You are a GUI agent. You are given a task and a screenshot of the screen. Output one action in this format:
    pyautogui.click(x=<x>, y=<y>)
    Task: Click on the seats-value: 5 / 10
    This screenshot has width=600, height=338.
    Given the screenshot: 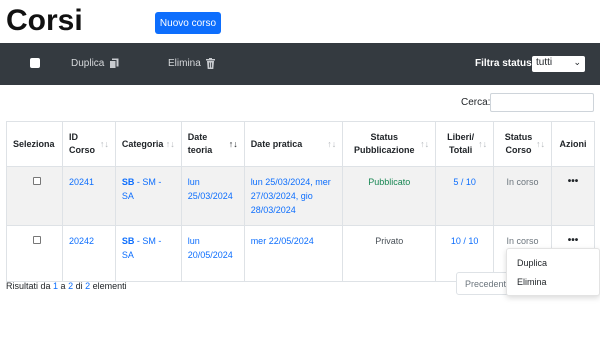 What is the action you would take?
    pyautogui.click(x=464, y=182)
    